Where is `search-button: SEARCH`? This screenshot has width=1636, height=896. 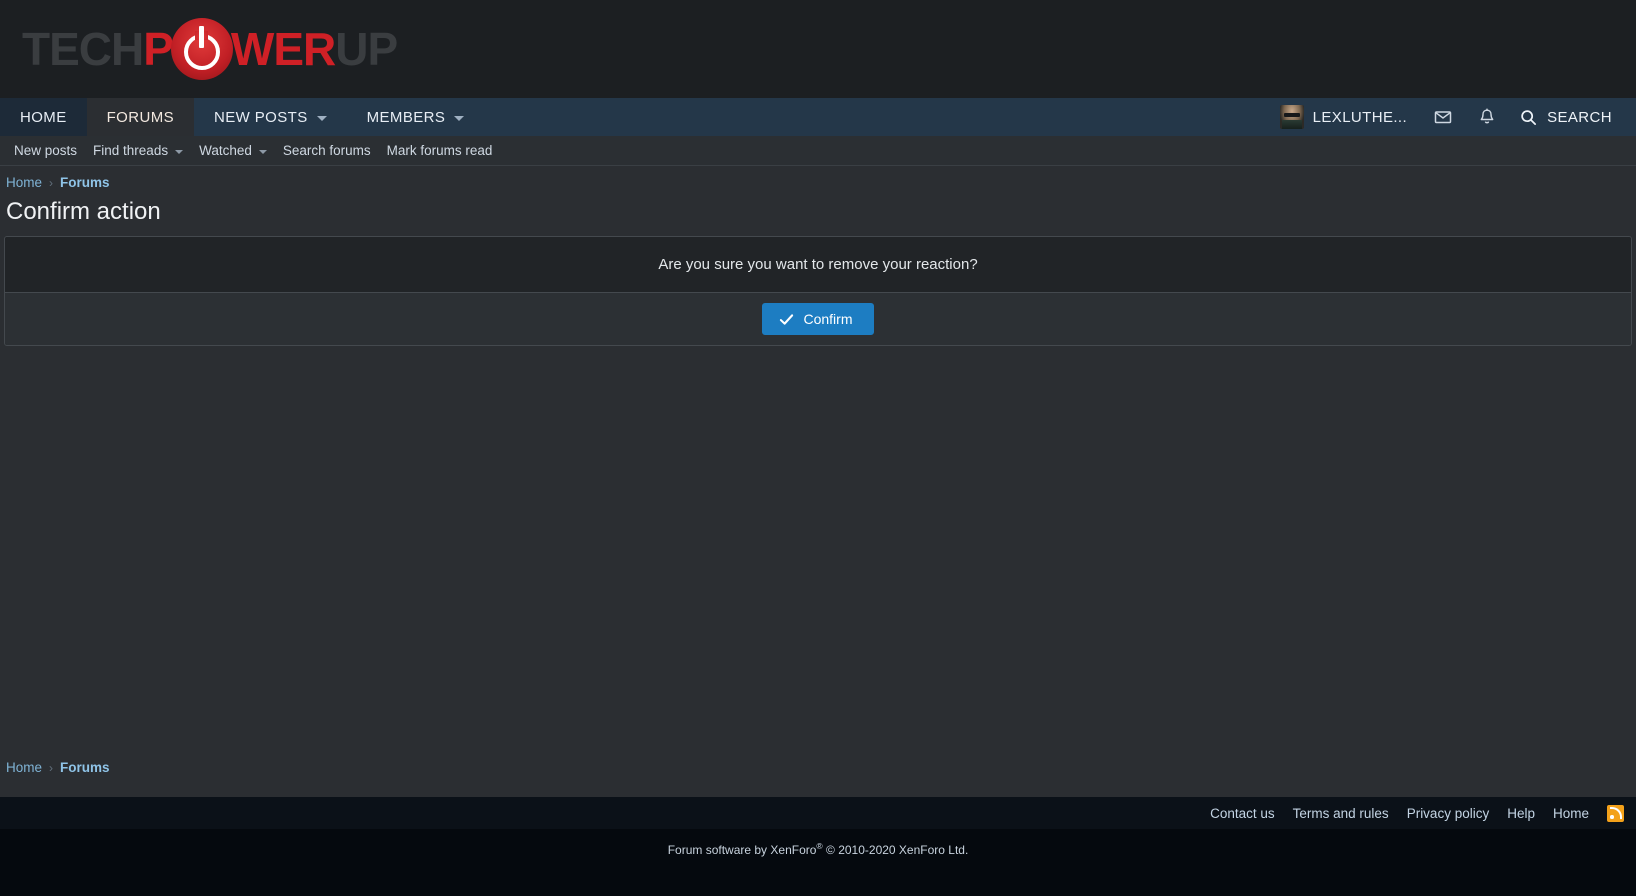
search-button: SEARCH is located at coordinates (1567, 117).